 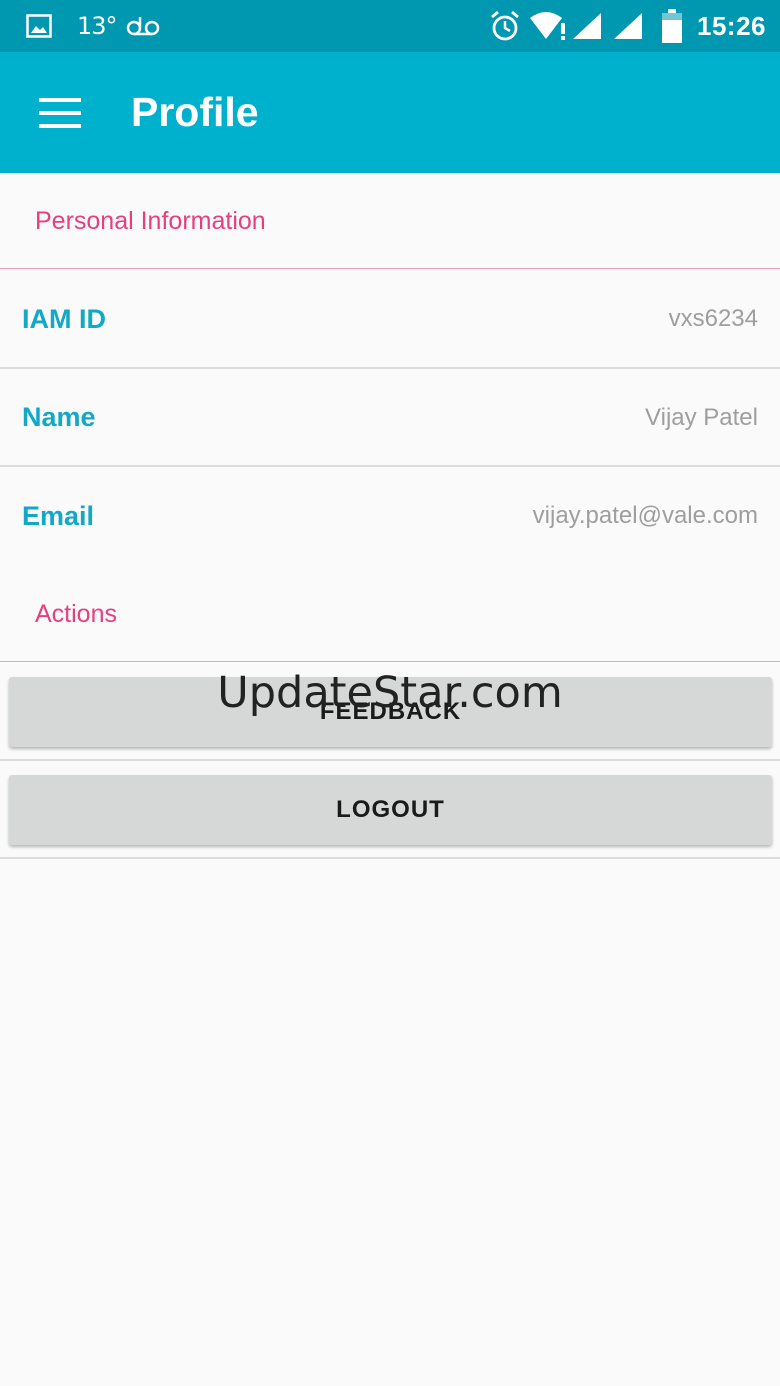 I want to click on app-bar: Profile, so click(x=390, y=112).